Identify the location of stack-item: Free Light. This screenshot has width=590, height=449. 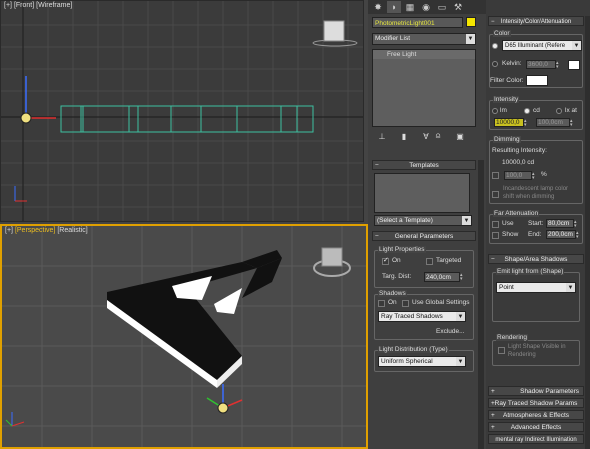
(424, 54).